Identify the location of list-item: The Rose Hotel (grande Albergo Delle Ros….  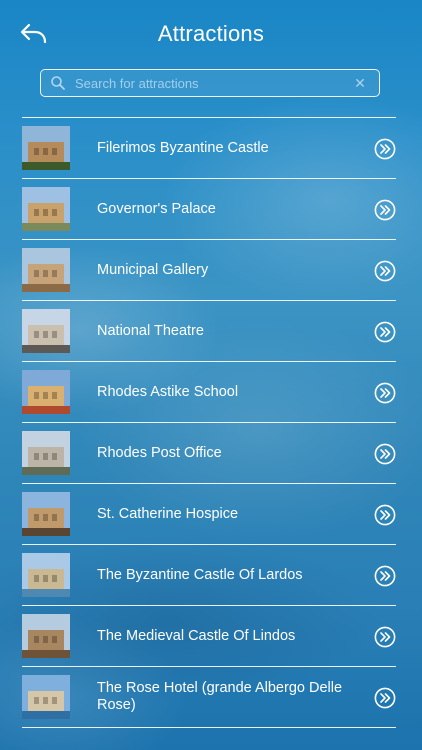
(209, 697).